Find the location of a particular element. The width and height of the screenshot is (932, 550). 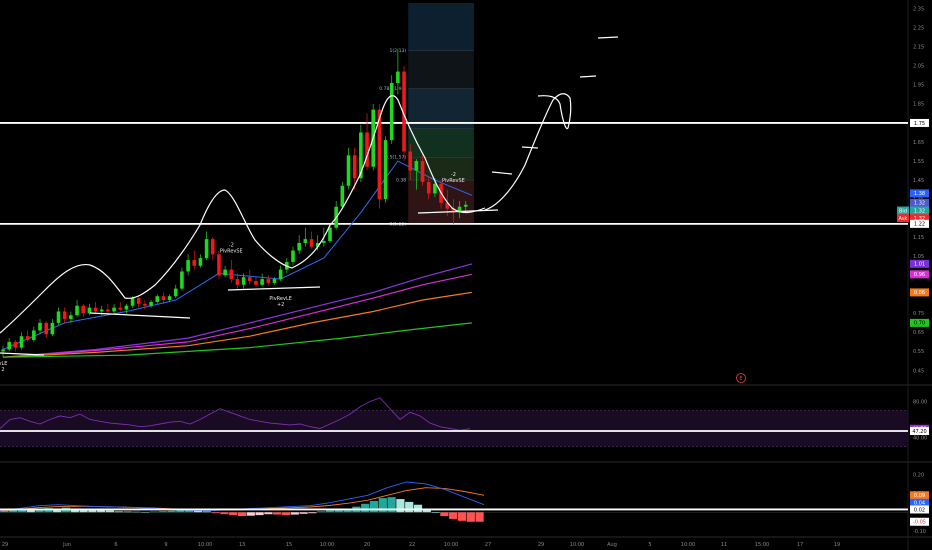

time-axis-tick: 9 is located at coordinates (165, 545).